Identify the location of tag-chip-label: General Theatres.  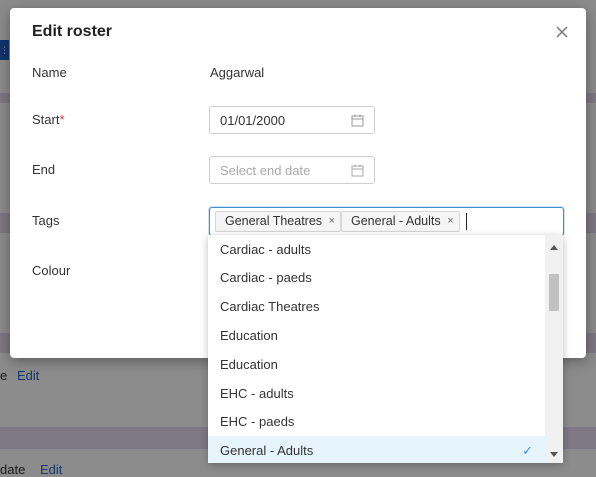
(274, 221).